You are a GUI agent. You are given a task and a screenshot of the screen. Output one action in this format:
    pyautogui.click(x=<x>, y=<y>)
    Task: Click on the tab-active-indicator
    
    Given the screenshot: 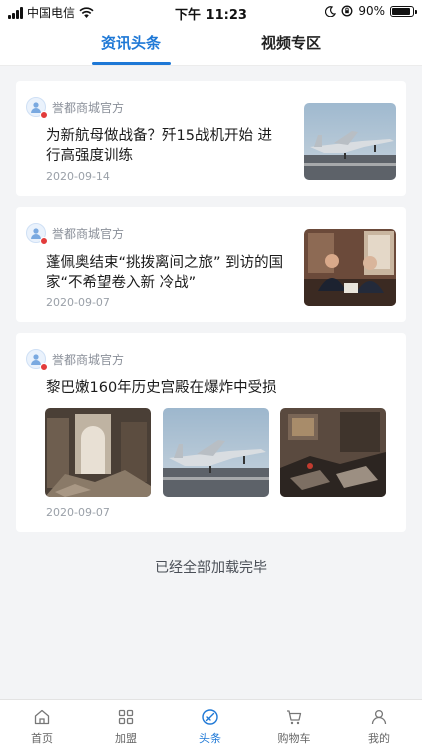 What is the action you would take?
    pyautogui.click(x=131, y=63)
    